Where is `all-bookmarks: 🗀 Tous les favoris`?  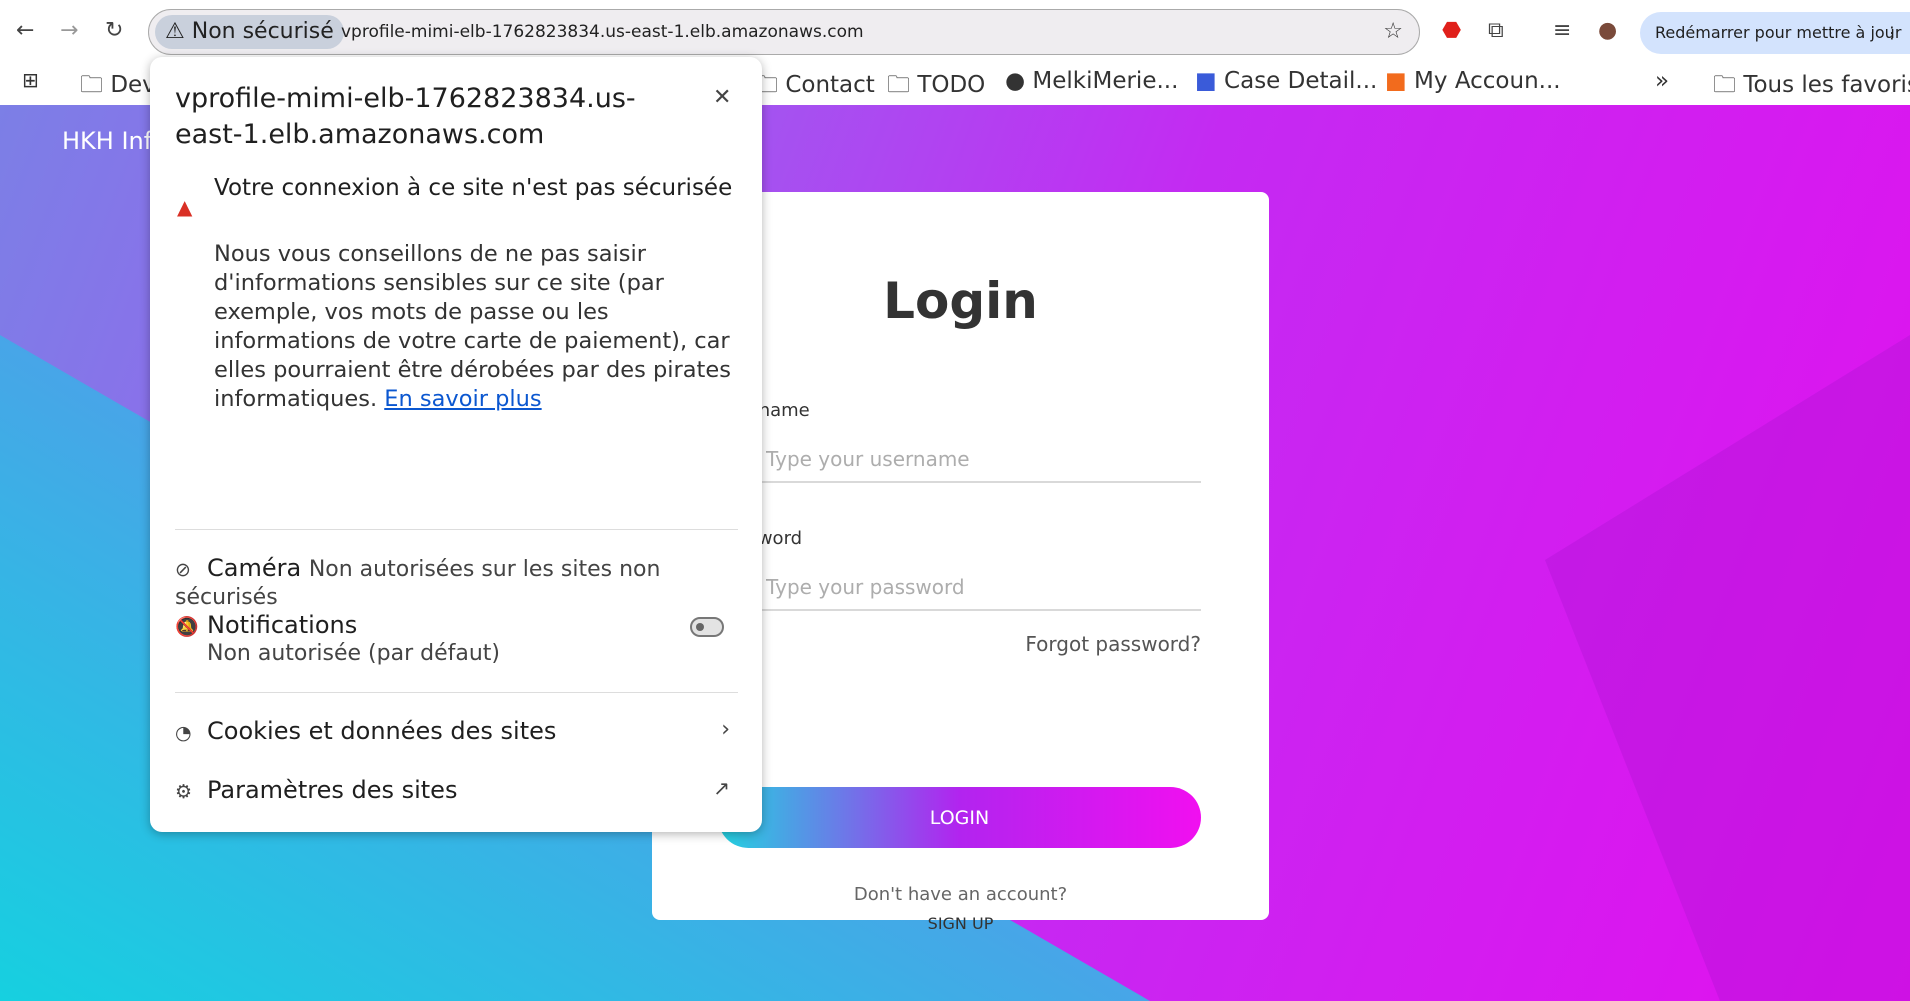
all-bookmarks: 🗀 Tous les favoris is located at coordinates (1811, 87).